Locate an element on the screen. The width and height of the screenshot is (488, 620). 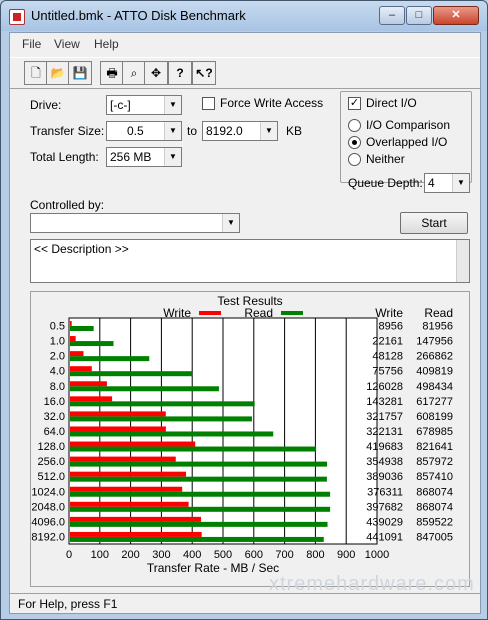
menu-help: Help is located at coordinates (106, 44).